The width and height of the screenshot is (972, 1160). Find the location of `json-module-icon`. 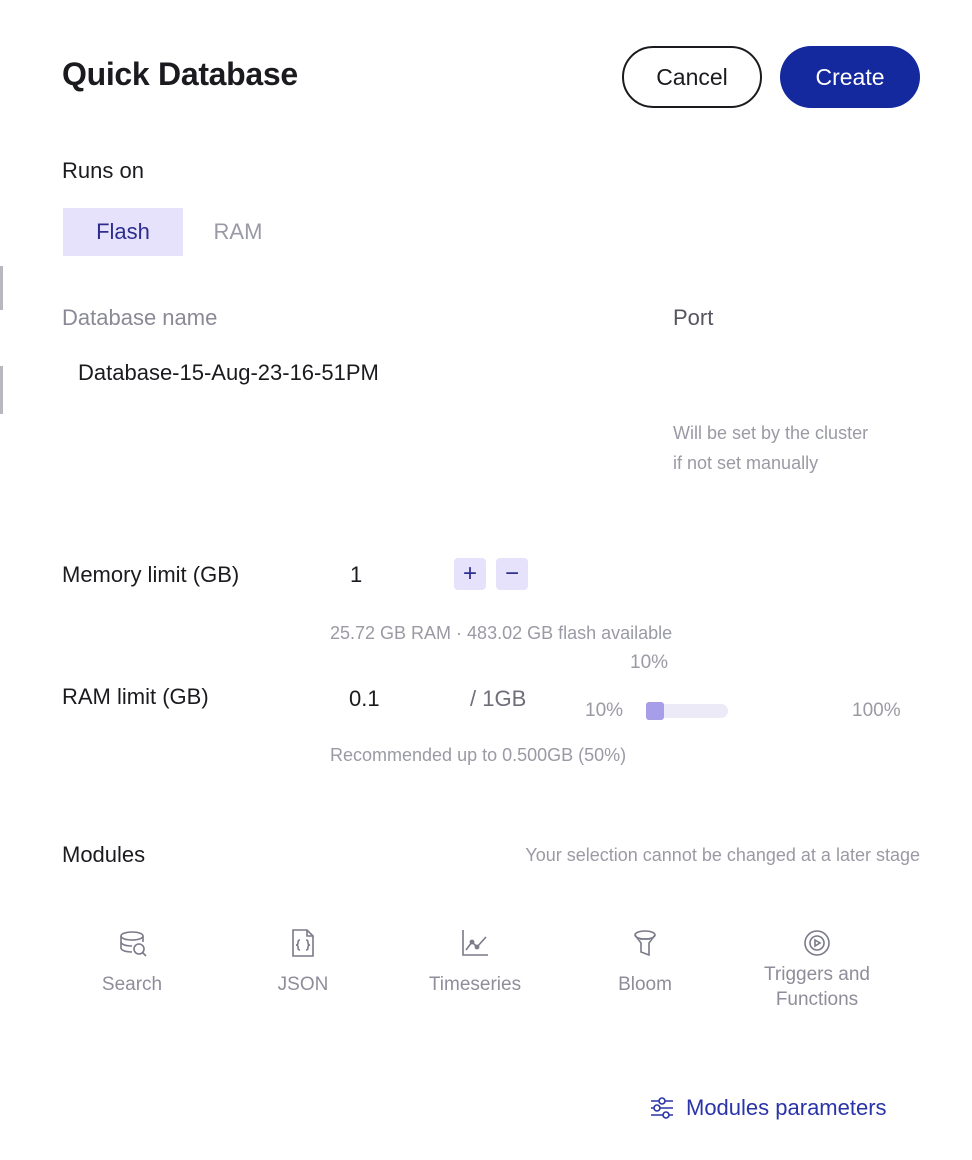

json-module-icon is located at coordinates (303, 943).